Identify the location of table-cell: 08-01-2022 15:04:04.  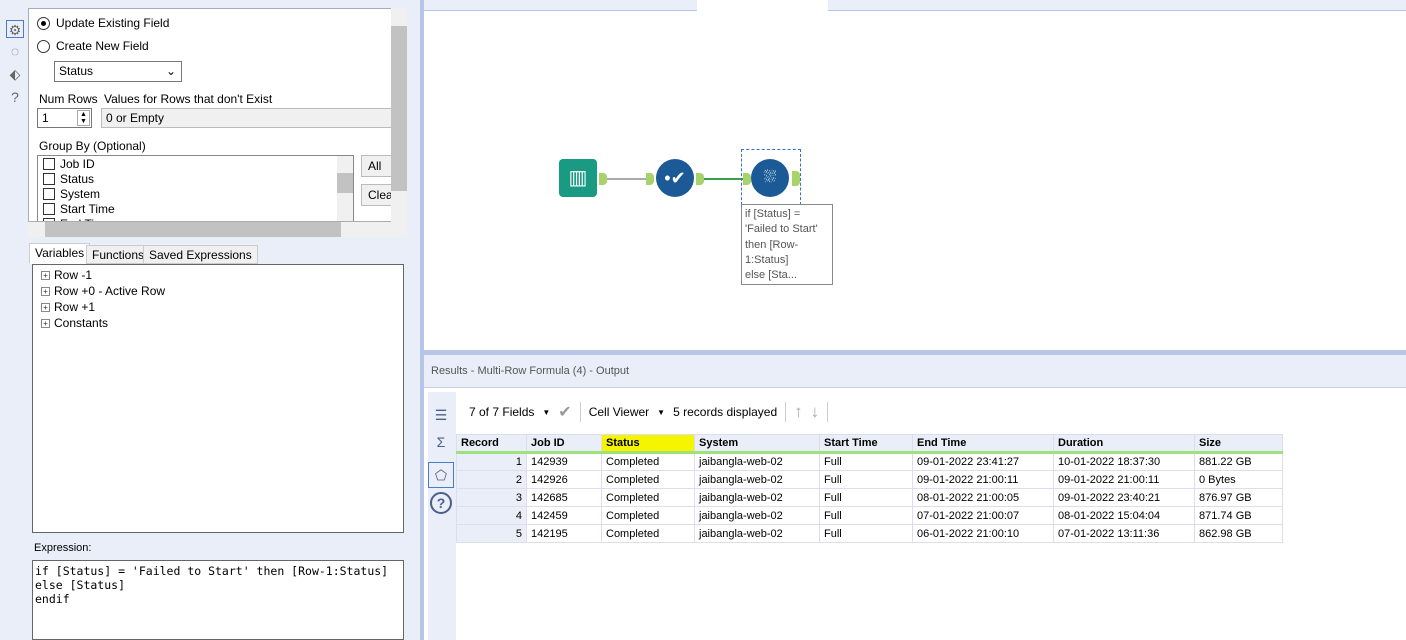
(1124, 515).